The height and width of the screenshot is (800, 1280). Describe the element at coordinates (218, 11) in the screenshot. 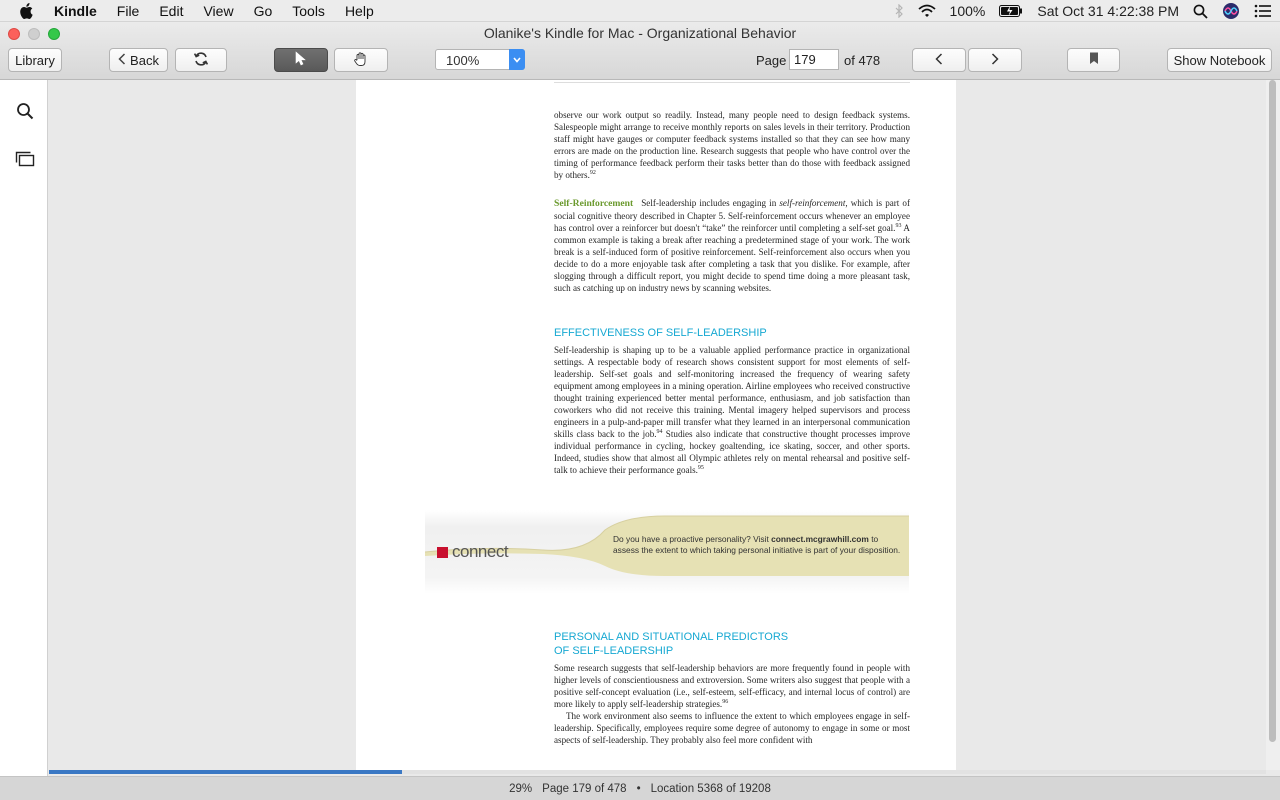

I see `menu-view: View` at that location.